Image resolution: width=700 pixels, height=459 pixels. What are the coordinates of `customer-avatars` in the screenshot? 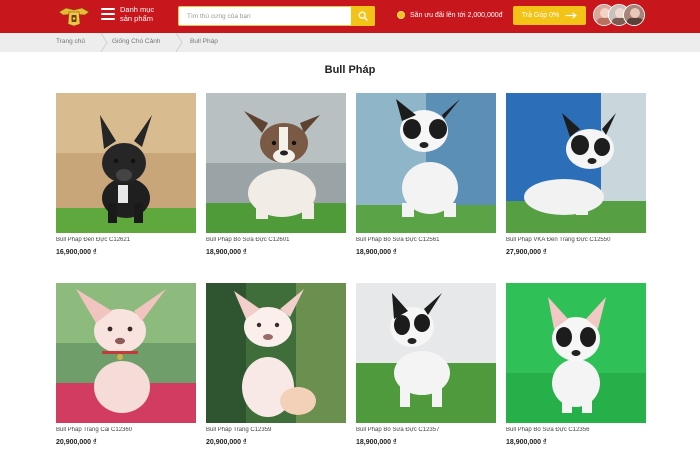 It's located at (619, 15).